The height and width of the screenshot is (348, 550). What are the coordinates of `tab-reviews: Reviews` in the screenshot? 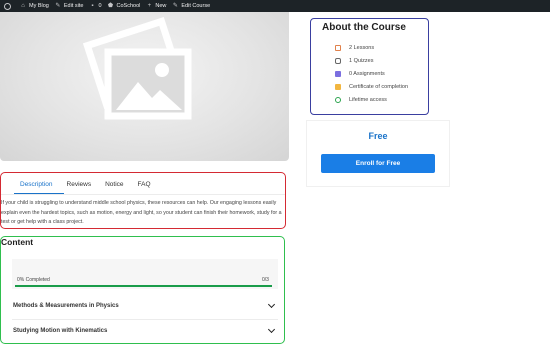 It's located at (79, 184).